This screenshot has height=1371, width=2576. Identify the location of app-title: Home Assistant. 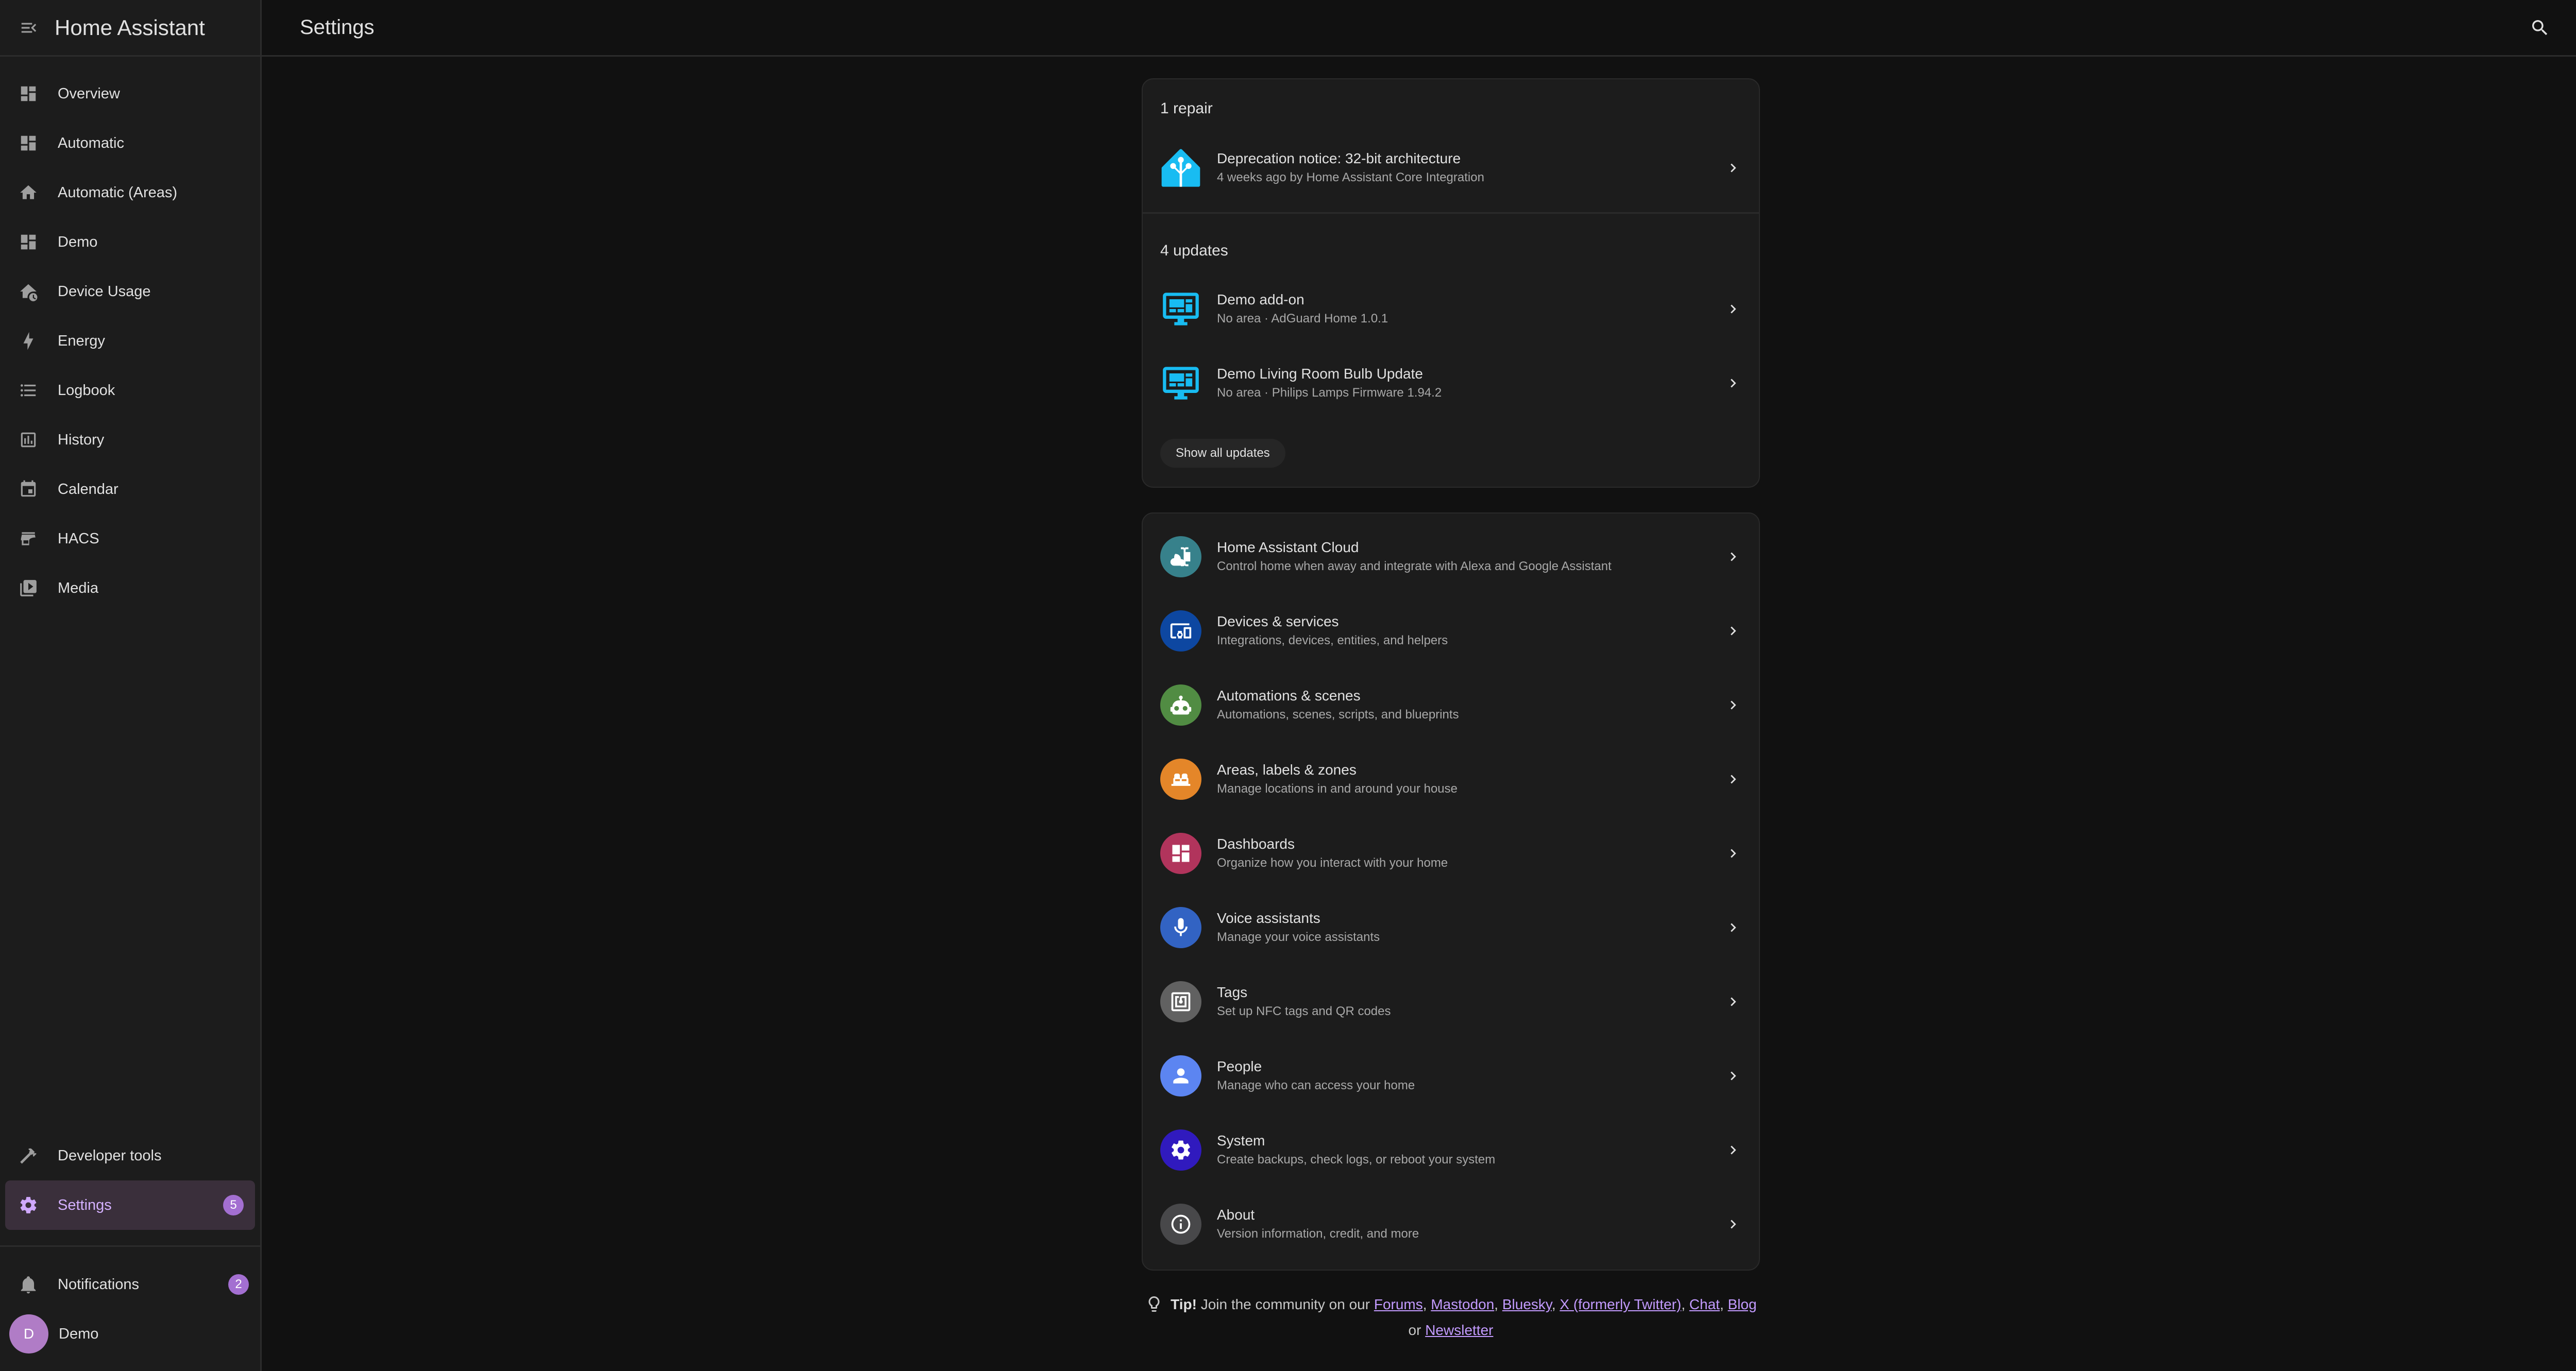
(130, 27).